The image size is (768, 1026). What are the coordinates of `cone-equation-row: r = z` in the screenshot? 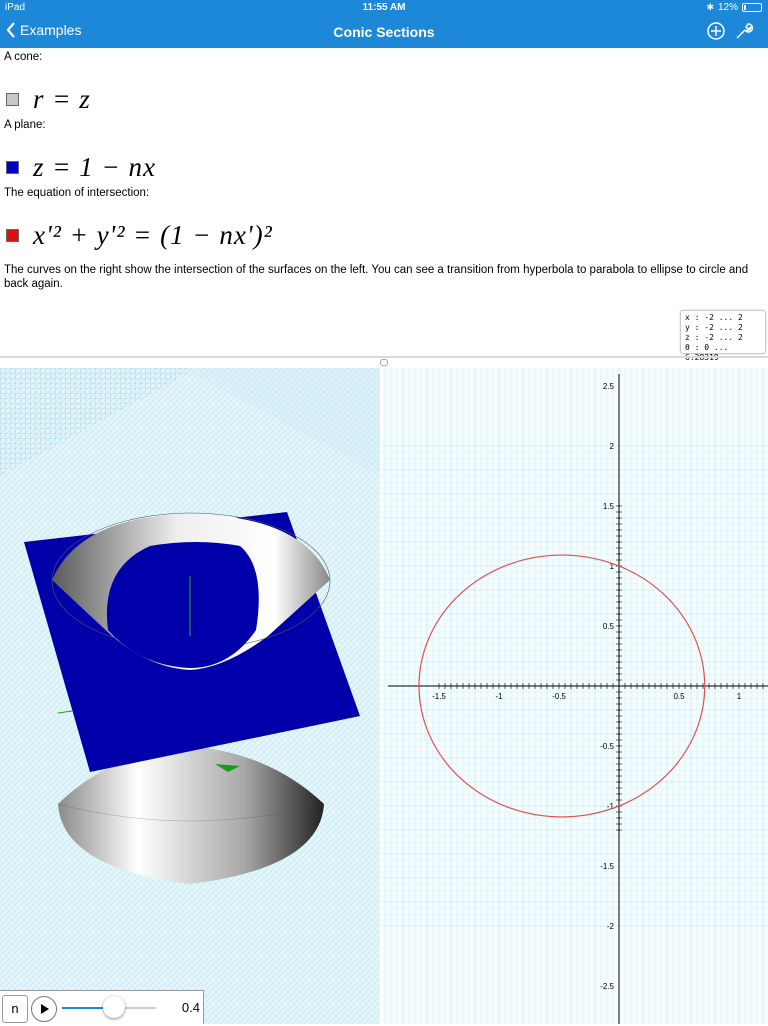 It's located at (48, 99).